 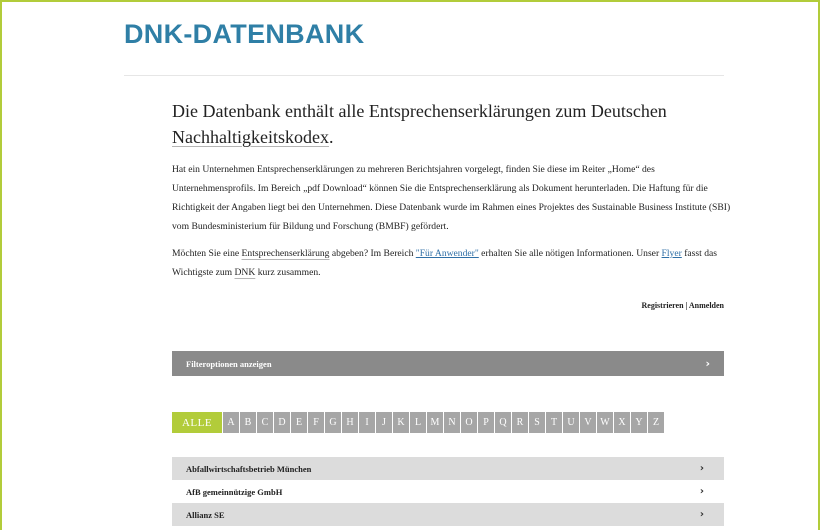 I want to click on alphabet-letter-c: C, so click(x=265, y=422).